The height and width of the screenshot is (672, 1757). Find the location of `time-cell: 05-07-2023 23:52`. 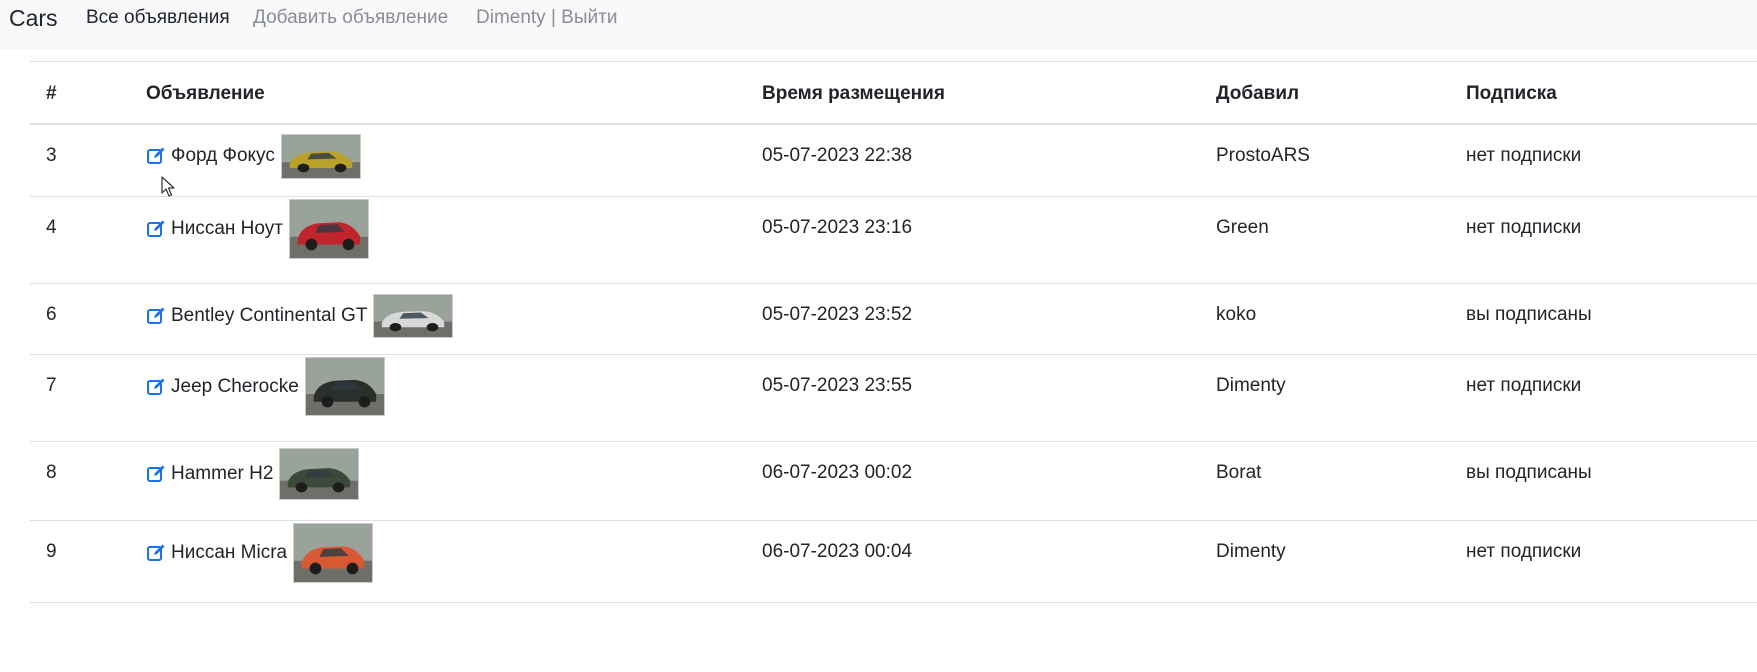

time-cell: 05-07-2023 23:52 is located at coordinates (837, 314).